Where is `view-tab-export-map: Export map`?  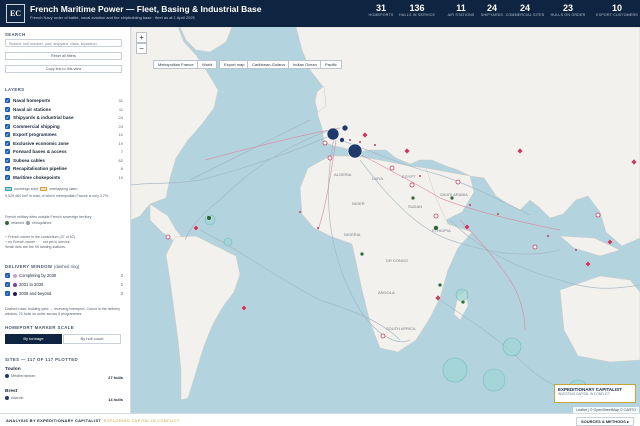
view-tab-export-map: Export map is located at coordinates (234, 64).